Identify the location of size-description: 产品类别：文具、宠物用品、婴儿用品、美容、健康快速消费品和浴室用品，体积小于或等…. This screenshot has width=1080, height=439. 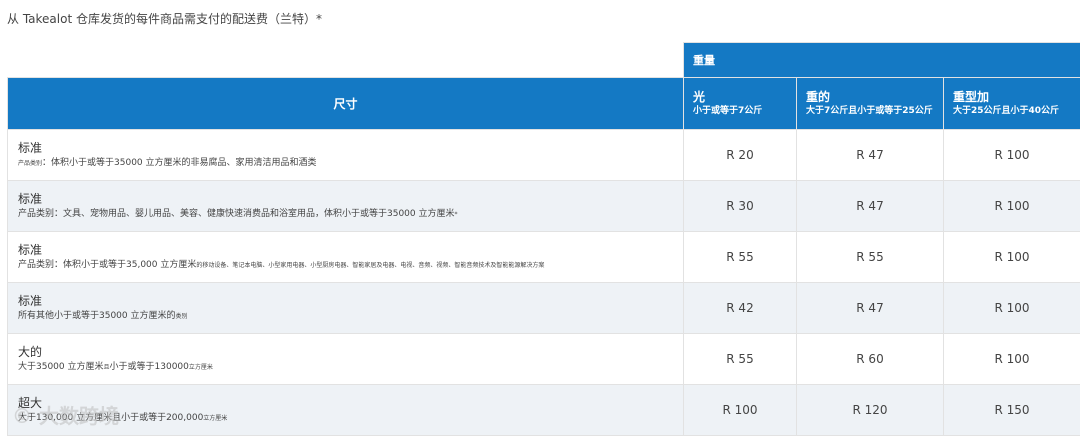
(350, 214).